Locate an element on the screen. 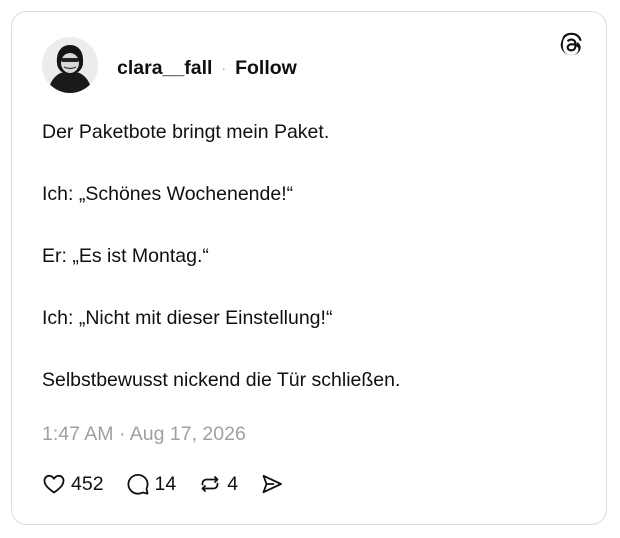 Image resolution: width=620 pixels, height=538 pixels. follow-button: Follow is located at coordinates (266, 68).